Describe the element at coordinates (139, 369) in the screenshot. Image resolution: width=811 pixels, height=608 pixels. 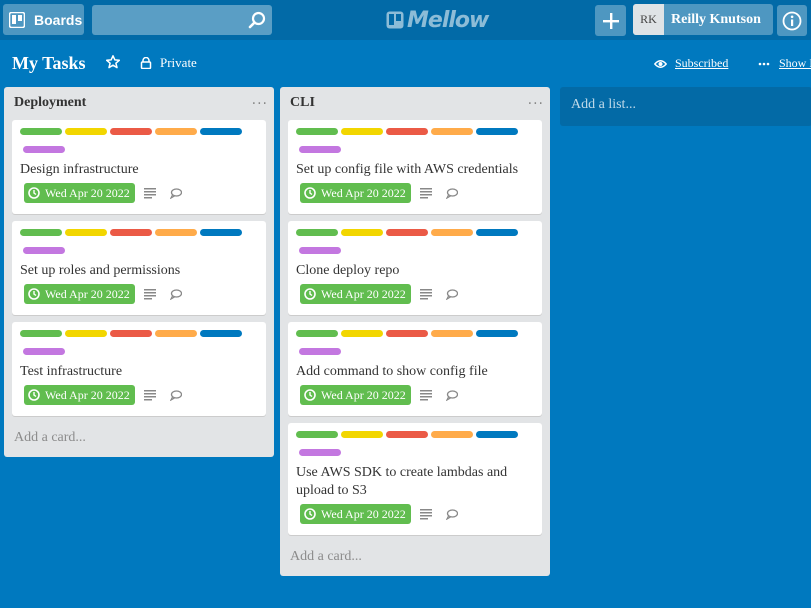
I see `card: Test infrastructure Wed Apr 20 2022` at that location.